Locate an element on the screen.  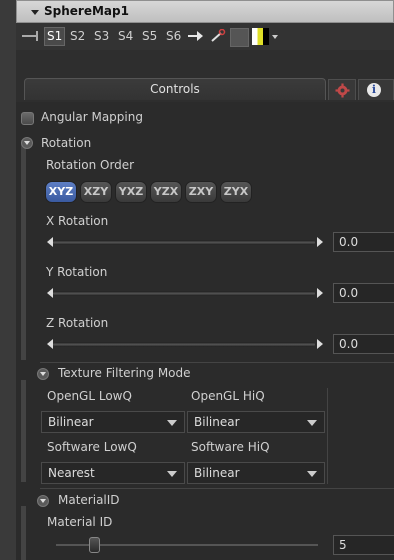
x-rotation-slider is located at coordinates (185, 242).